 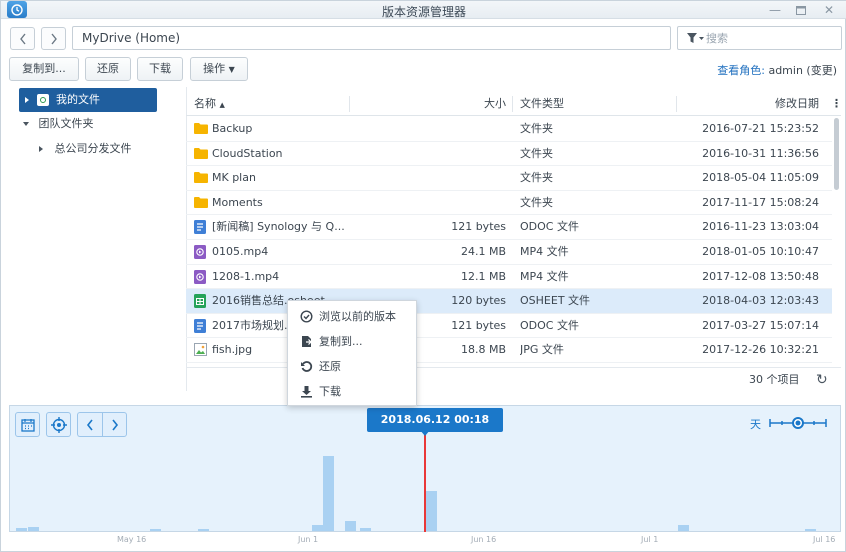 I want to click on file-size: 121 bytes, so click(x=478, y=227).